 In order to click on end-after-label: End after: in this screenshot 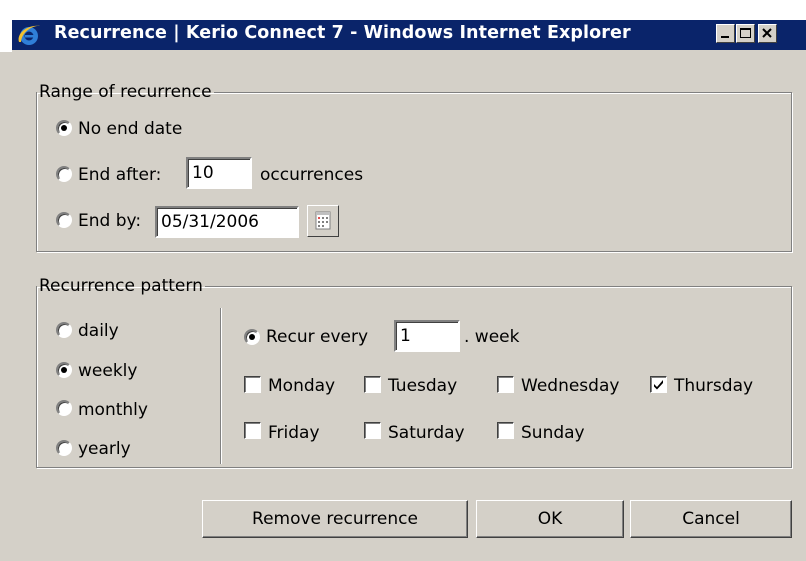, I will do `click(120, 175)`.